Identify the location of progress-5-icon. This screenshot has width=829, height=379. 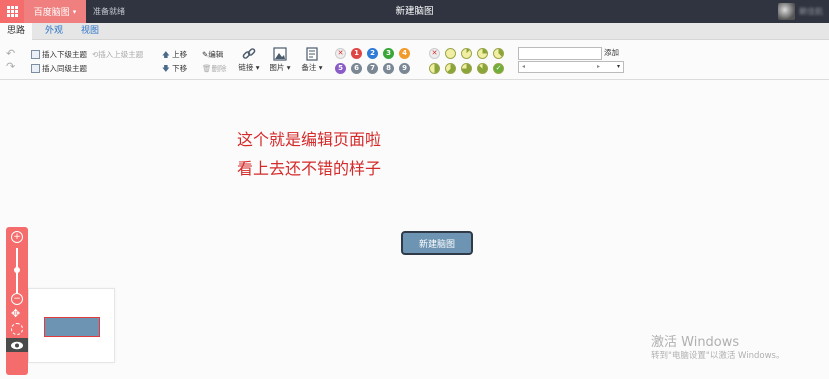
(450, 68).